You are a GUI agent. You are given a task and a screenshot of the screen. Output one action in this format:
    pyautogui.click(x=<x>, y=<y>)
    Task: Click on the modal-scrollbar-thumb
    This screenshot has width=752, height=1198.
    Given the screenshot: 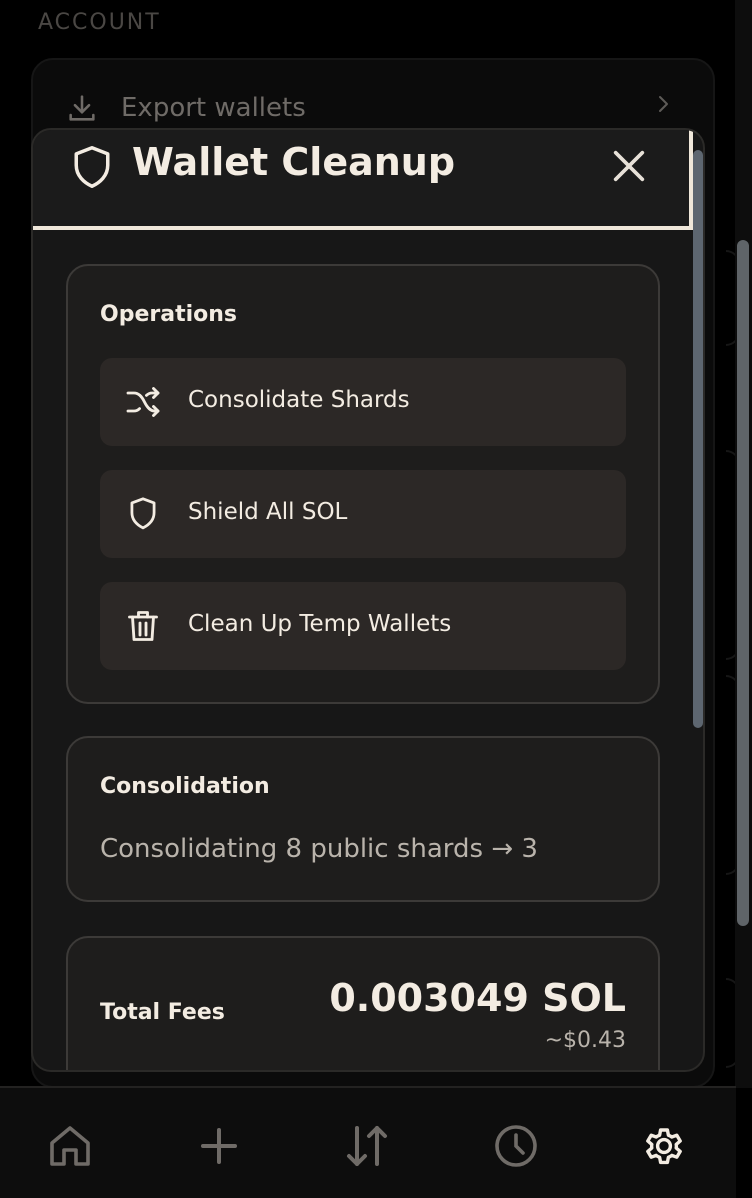 What is the action you would take?
    pyautogui.click(x=698, y=439)
    